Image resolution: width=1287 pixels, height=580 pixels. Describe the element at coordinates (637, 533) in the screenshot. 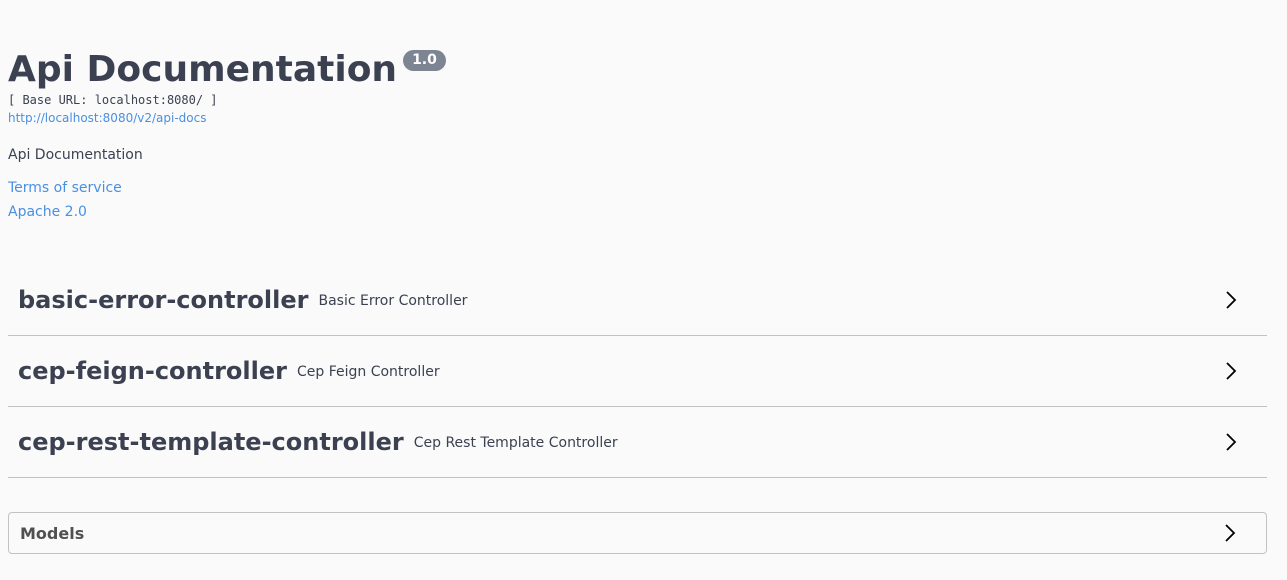

I see `models-section: Models` at that location.